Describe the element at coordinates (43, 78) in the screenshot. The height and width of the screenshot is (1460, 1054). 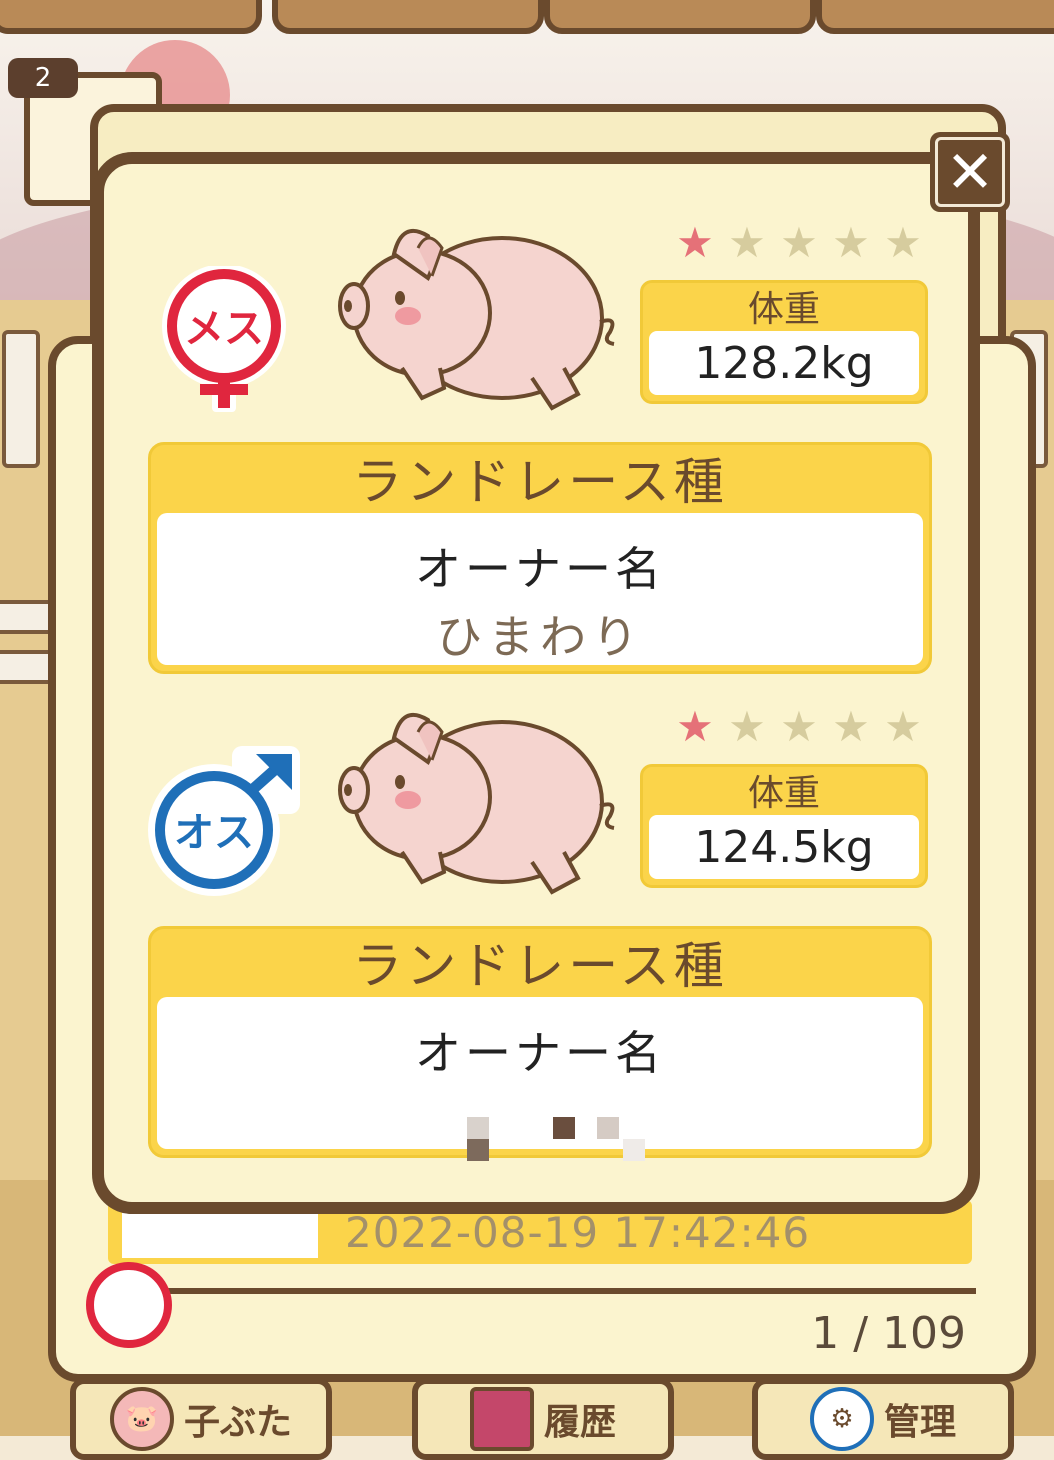
I see `pen-count-badge: 2` at that location.